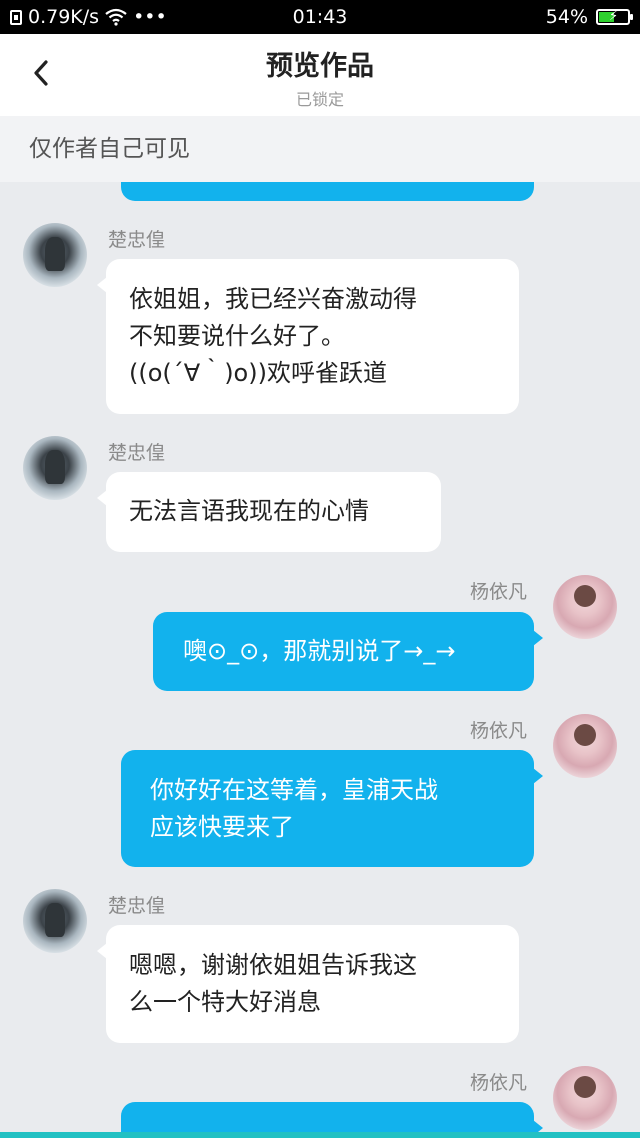 The image size is (640, 1138). What do you see at coordinates (308, 336) in the screenshot?
I see `message-bubble: 依姐姐，我已经兴奋激动得 不知要说什么好了。 ((o(´∀｀)o))欢呼雀跃道` at bounding box center [308, 336].